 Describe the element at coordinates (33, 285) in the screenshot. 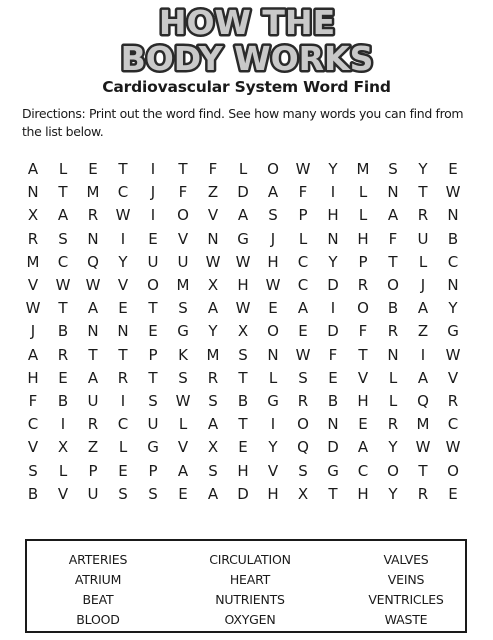

I see `grid-letter: V` at that location.